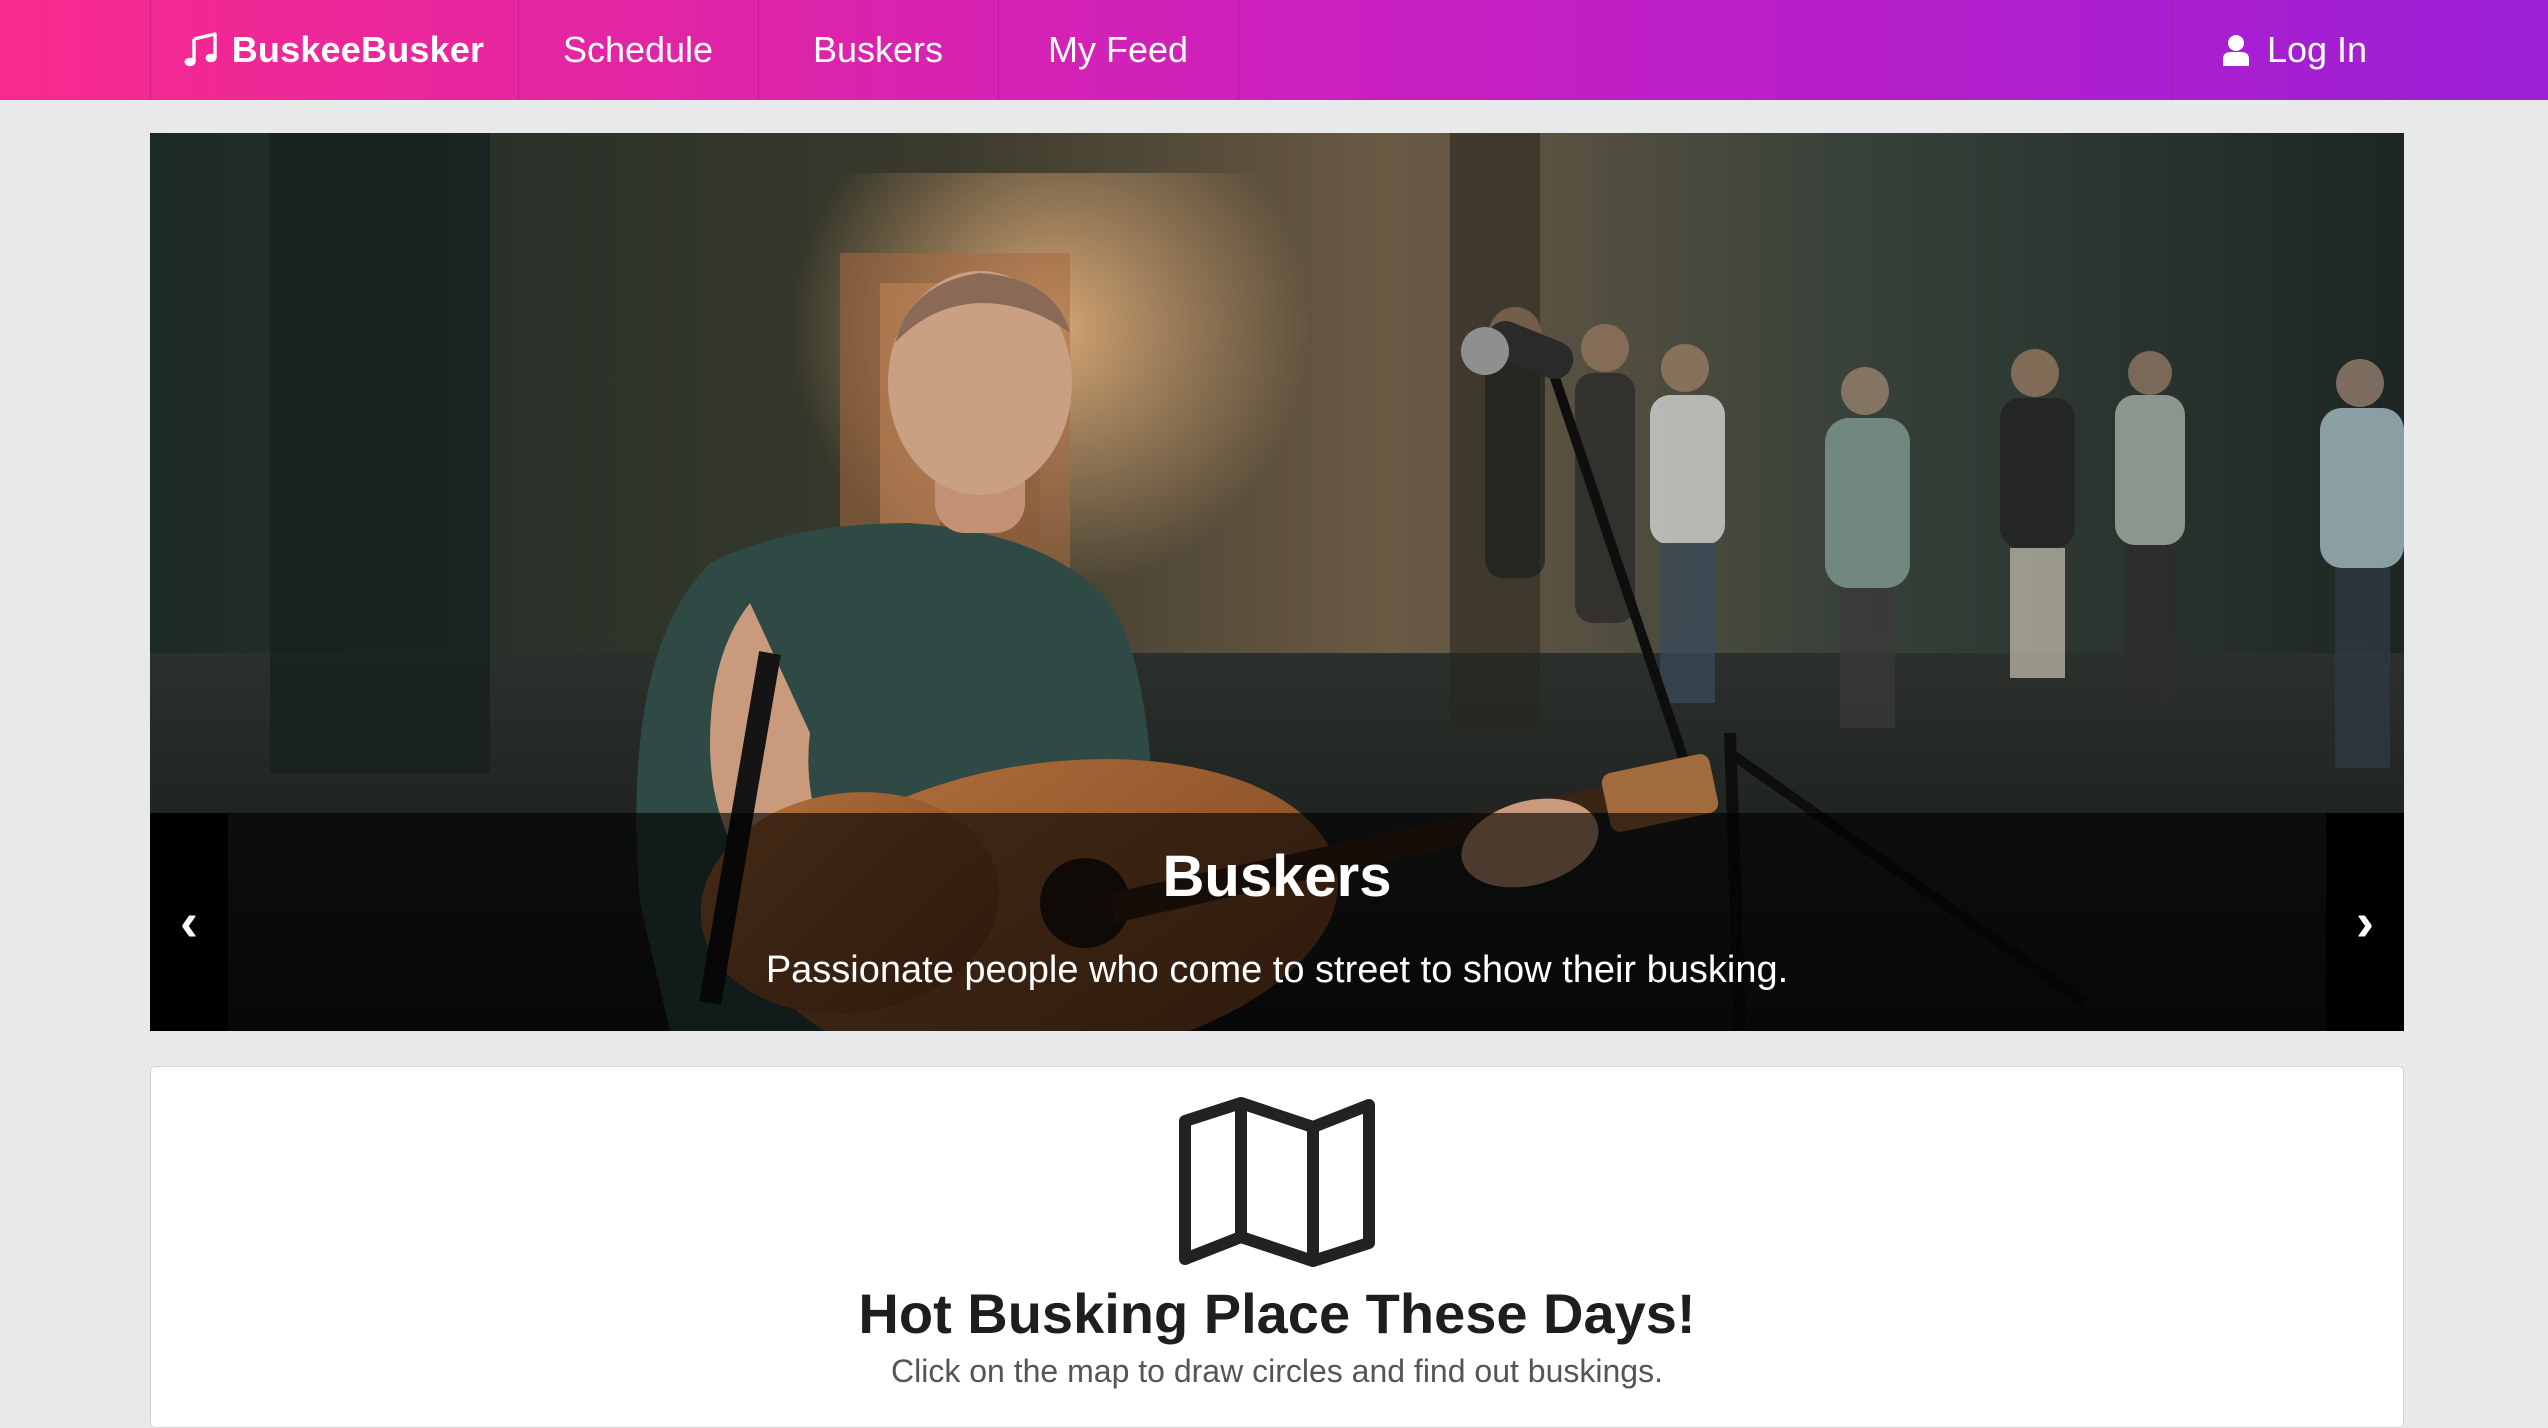 Image resolution: width=2548 pixels, height=1428 pixels. Describe the element at coordinates (2235, 50) in the screenshot. I see `user-icon` at that location.